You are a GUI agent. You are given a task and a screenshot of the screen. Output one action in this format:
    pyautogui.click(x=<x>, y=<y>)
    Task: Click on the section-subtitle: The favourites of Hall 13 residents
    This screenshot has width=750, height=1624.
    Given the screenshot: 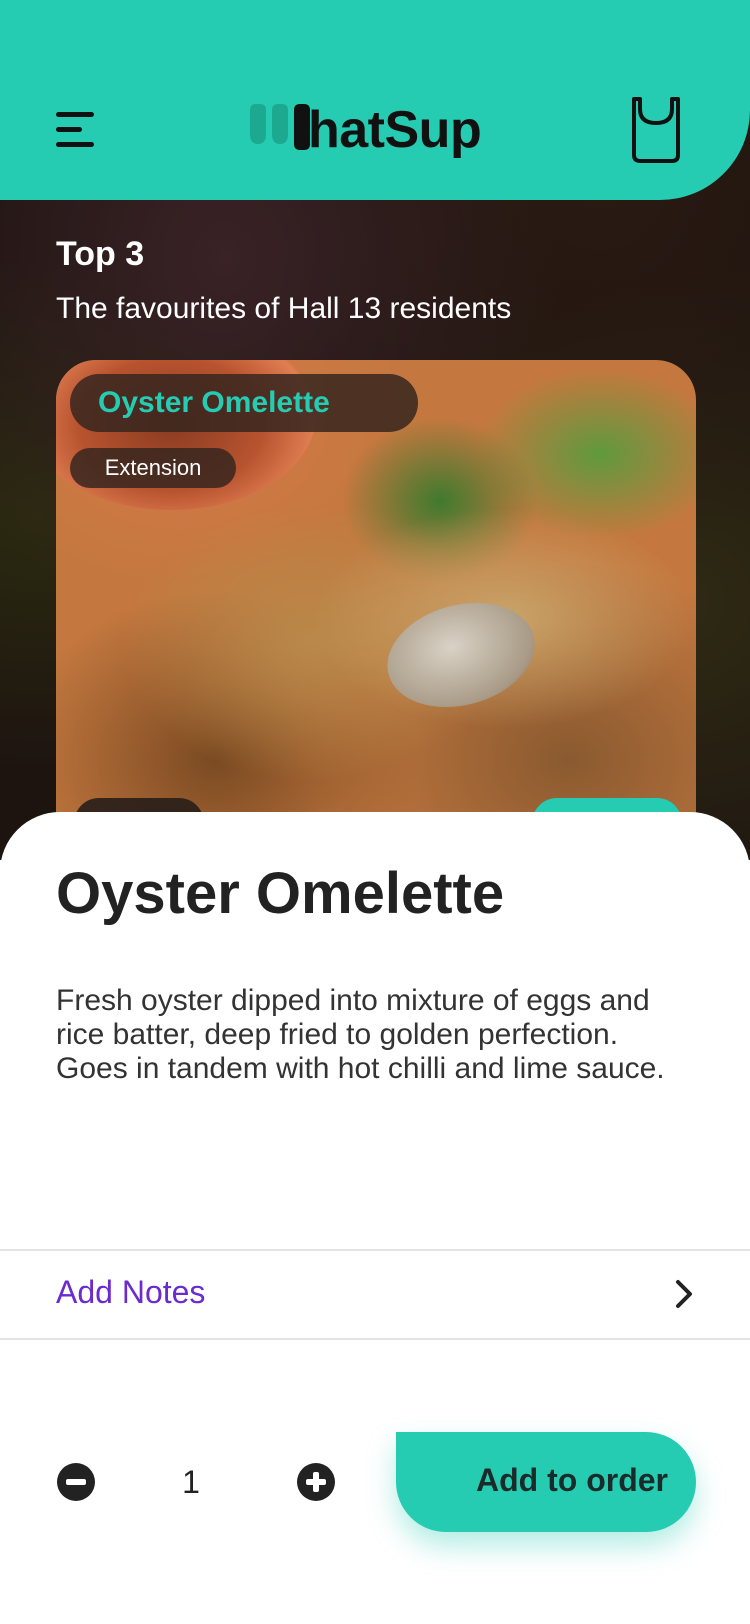 What is the action you would take?
    pyautogui.click(x=284, y=308)
    